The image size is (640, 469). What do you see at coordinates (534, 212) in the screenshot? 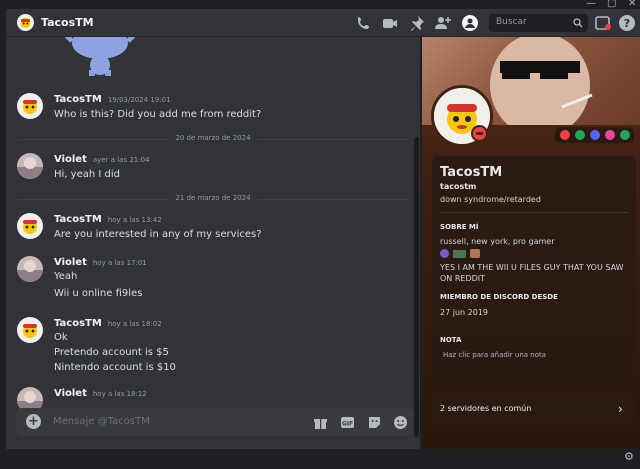
I see `divider` at bounding box center [534, 212].